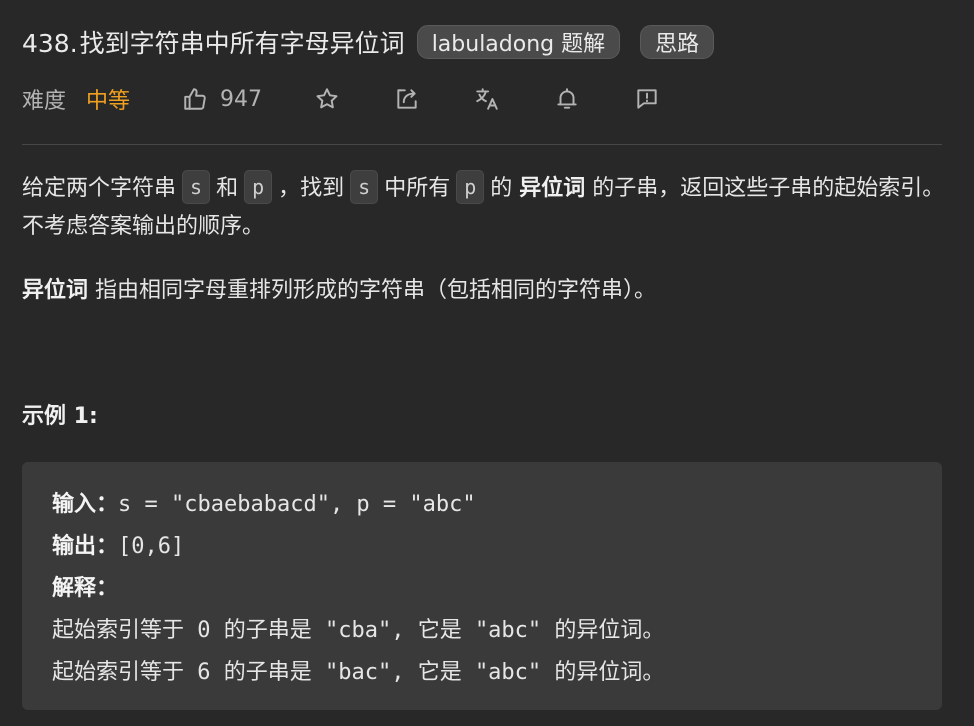  I want to click on title-row: 438.找到字符串中所有字母异位词 labuladong 题解 思路, so click(368, 42).